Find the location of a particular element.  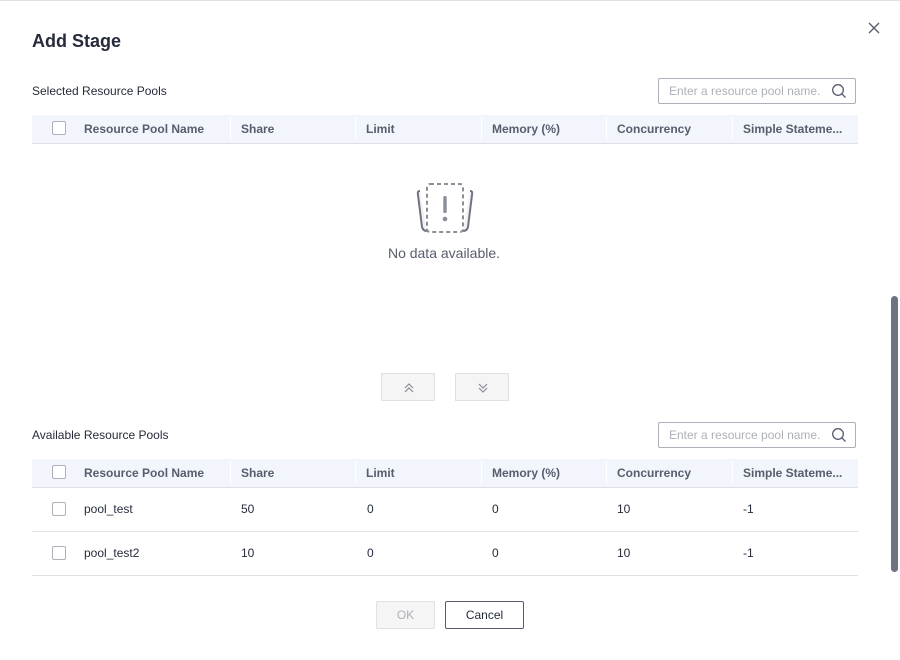

move-down-button is located at coordinates (482, 387).